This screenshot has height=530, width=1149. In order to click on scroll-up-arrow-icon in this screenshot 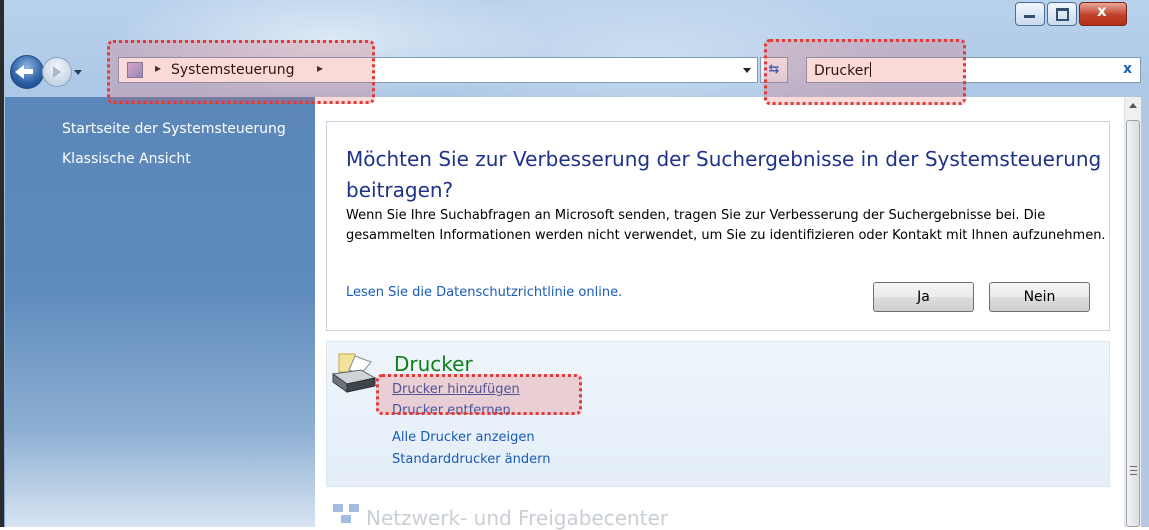, I will do `click(1133, 105)`.